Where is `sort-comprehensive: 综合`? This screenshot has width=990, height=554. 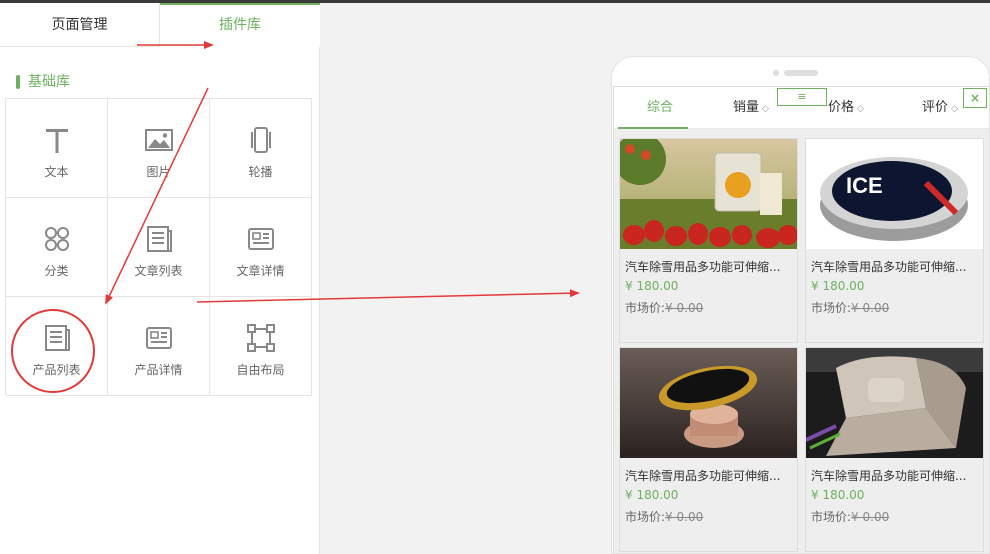
sort-comprehensive: 综合 is located at coordinates (660, 108).